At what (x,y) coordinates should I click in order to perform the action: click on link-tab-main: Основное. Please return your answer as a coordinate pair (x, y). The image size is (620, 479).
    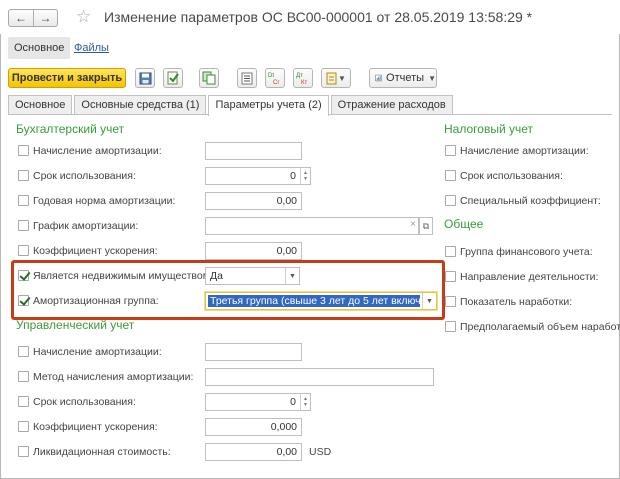
    Looking at the image, I should click on (39, 48).